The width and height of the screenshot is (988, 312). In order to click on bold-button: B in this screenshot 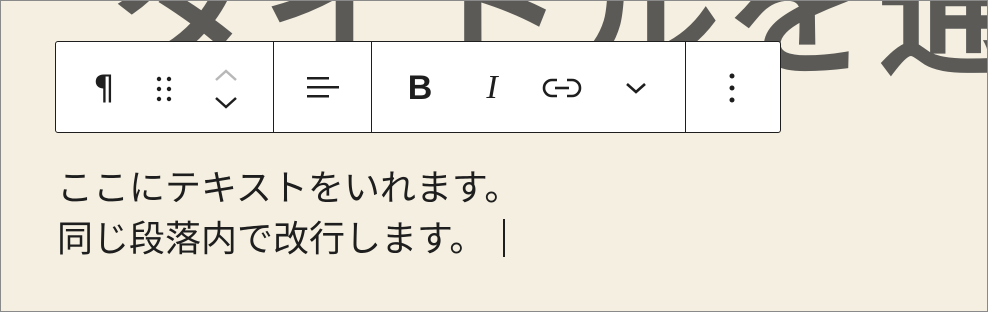, I will do `click(420, 88)`.